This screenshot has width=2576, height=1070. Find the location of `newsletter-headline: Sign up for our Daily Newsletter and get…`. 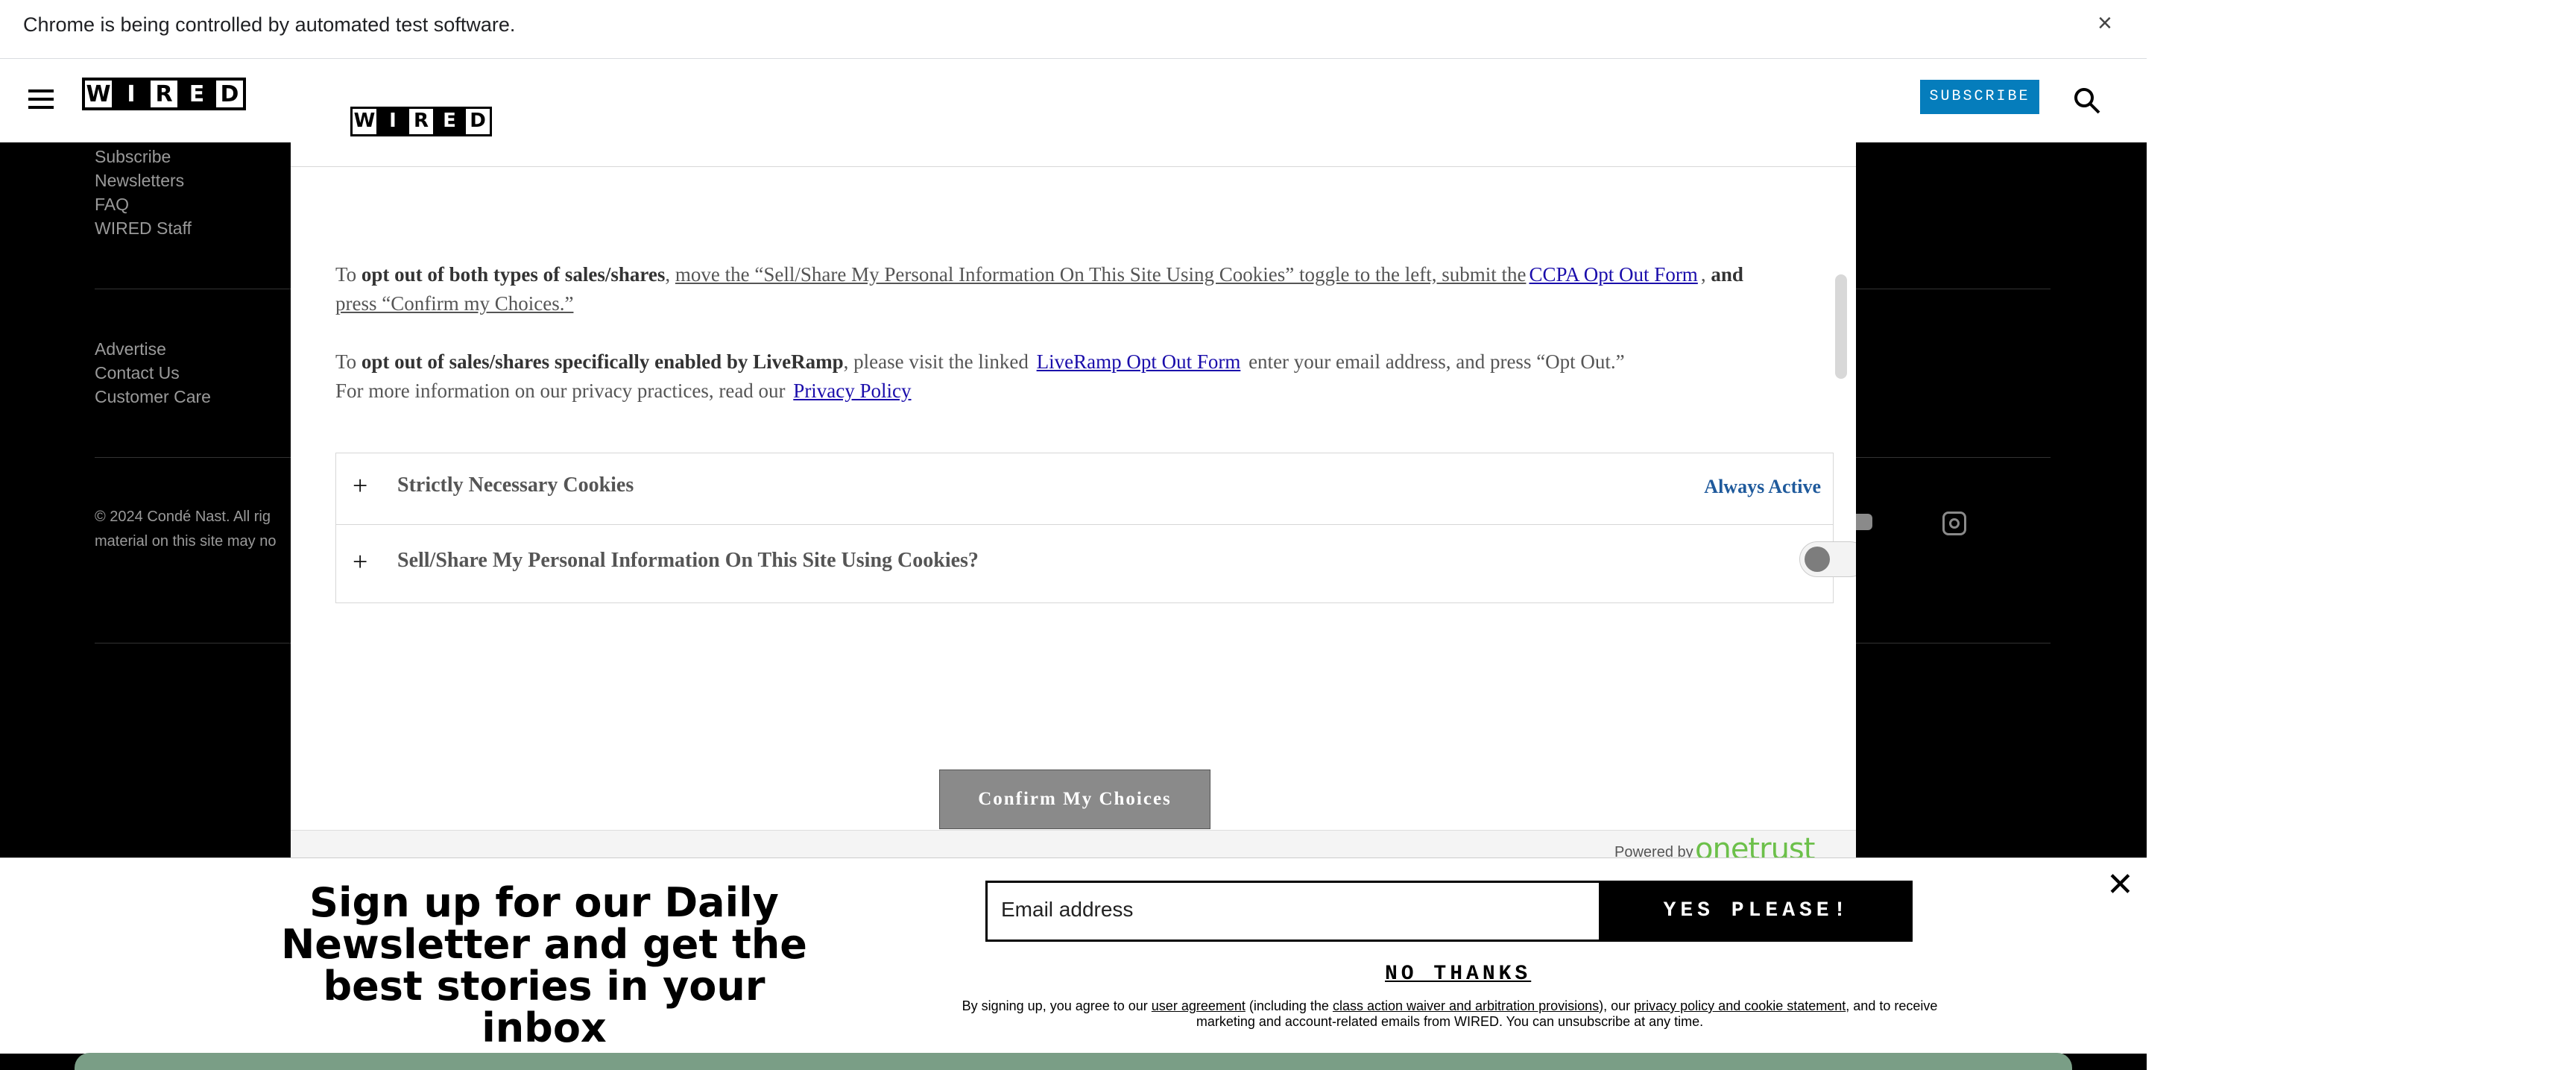

newsletter-headline: Sign up for our Daily Newsletter and get… is located at coordinates (544, 965).